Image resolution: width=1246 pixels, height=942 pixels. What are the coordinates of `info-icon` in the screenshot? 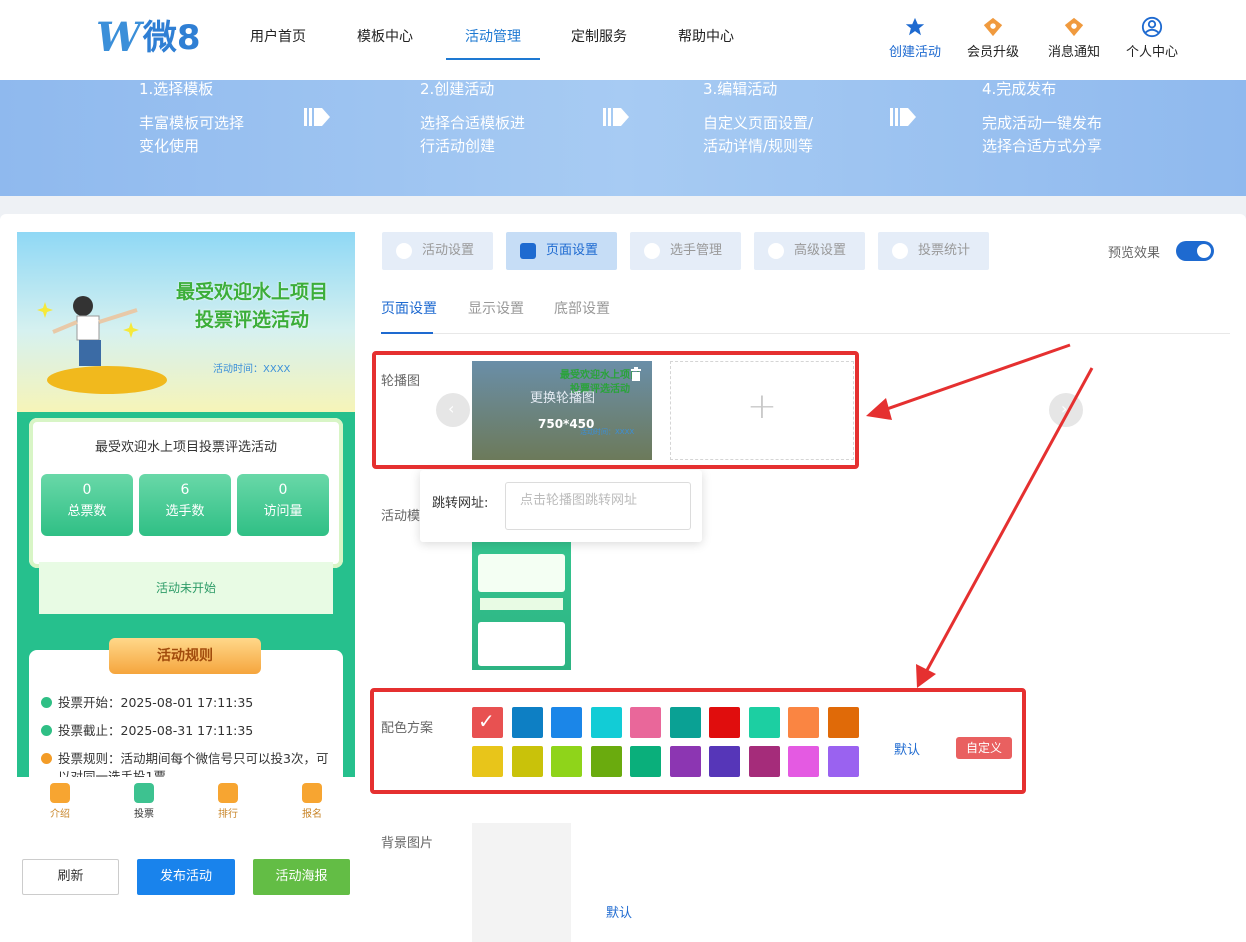 It's located at (46, 758).